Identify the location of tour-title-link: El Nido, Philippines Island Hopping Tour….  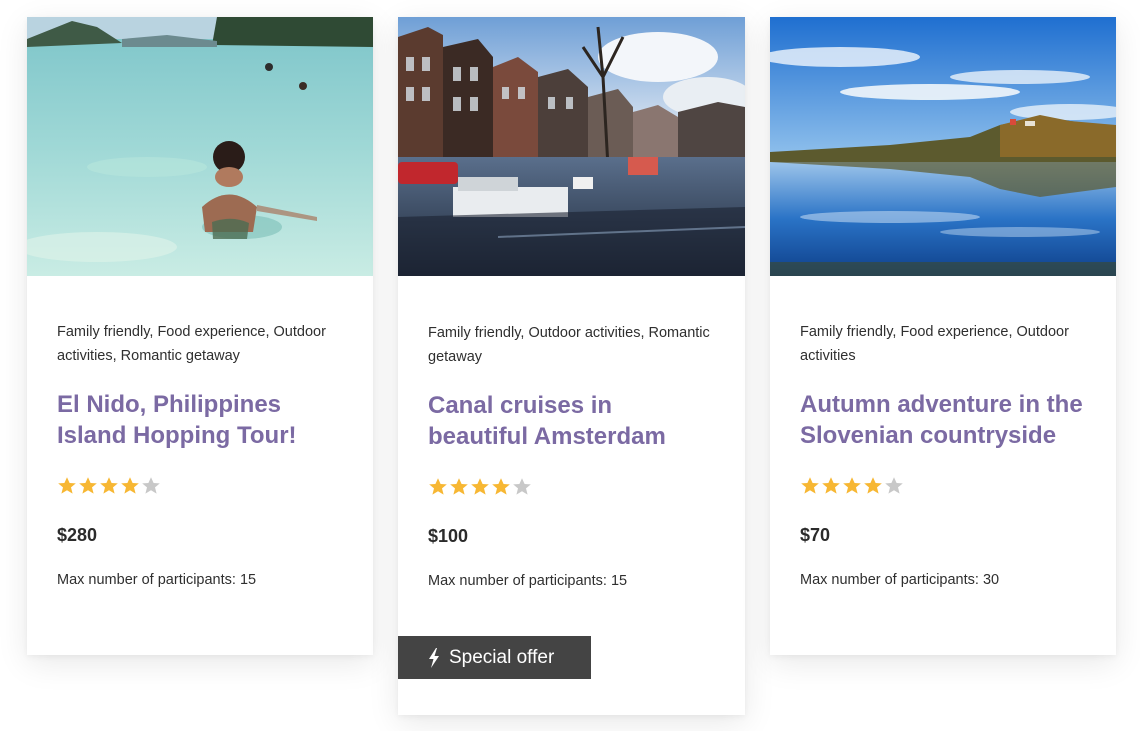
(200, 420).